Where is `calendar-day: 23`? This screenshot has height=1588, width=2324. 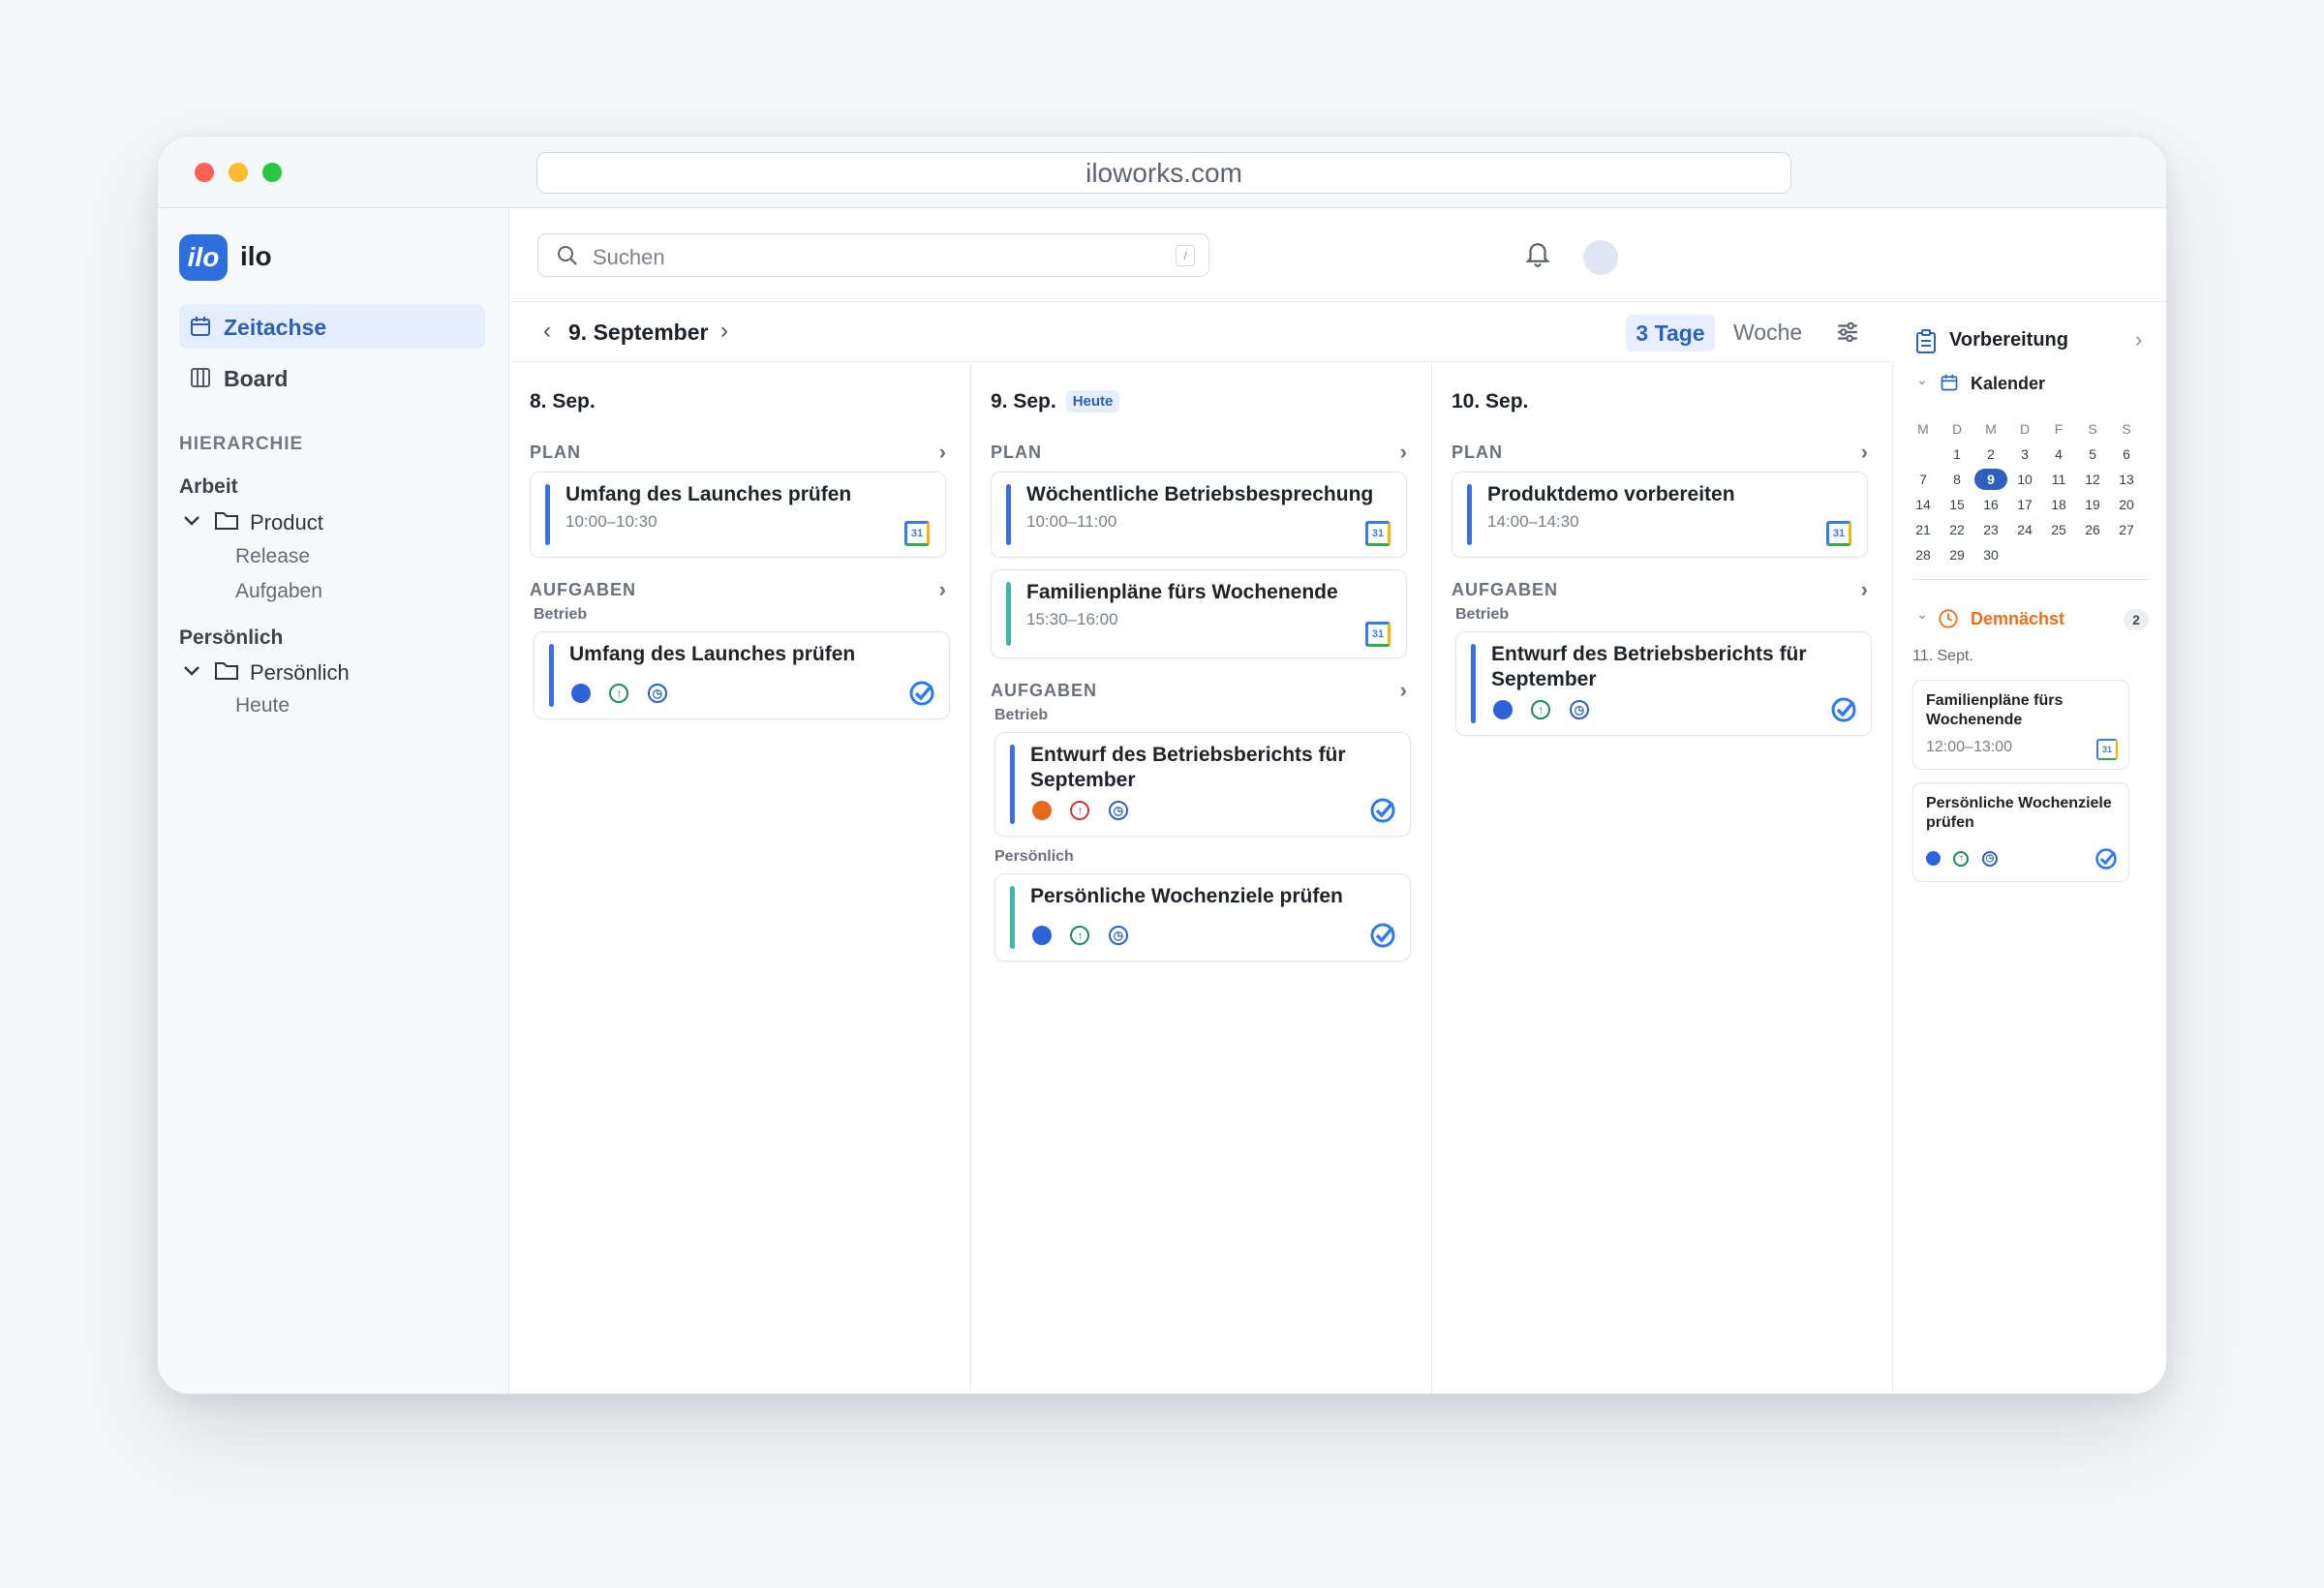 calendar-day: 23 is located at coordinates (1990, 529).